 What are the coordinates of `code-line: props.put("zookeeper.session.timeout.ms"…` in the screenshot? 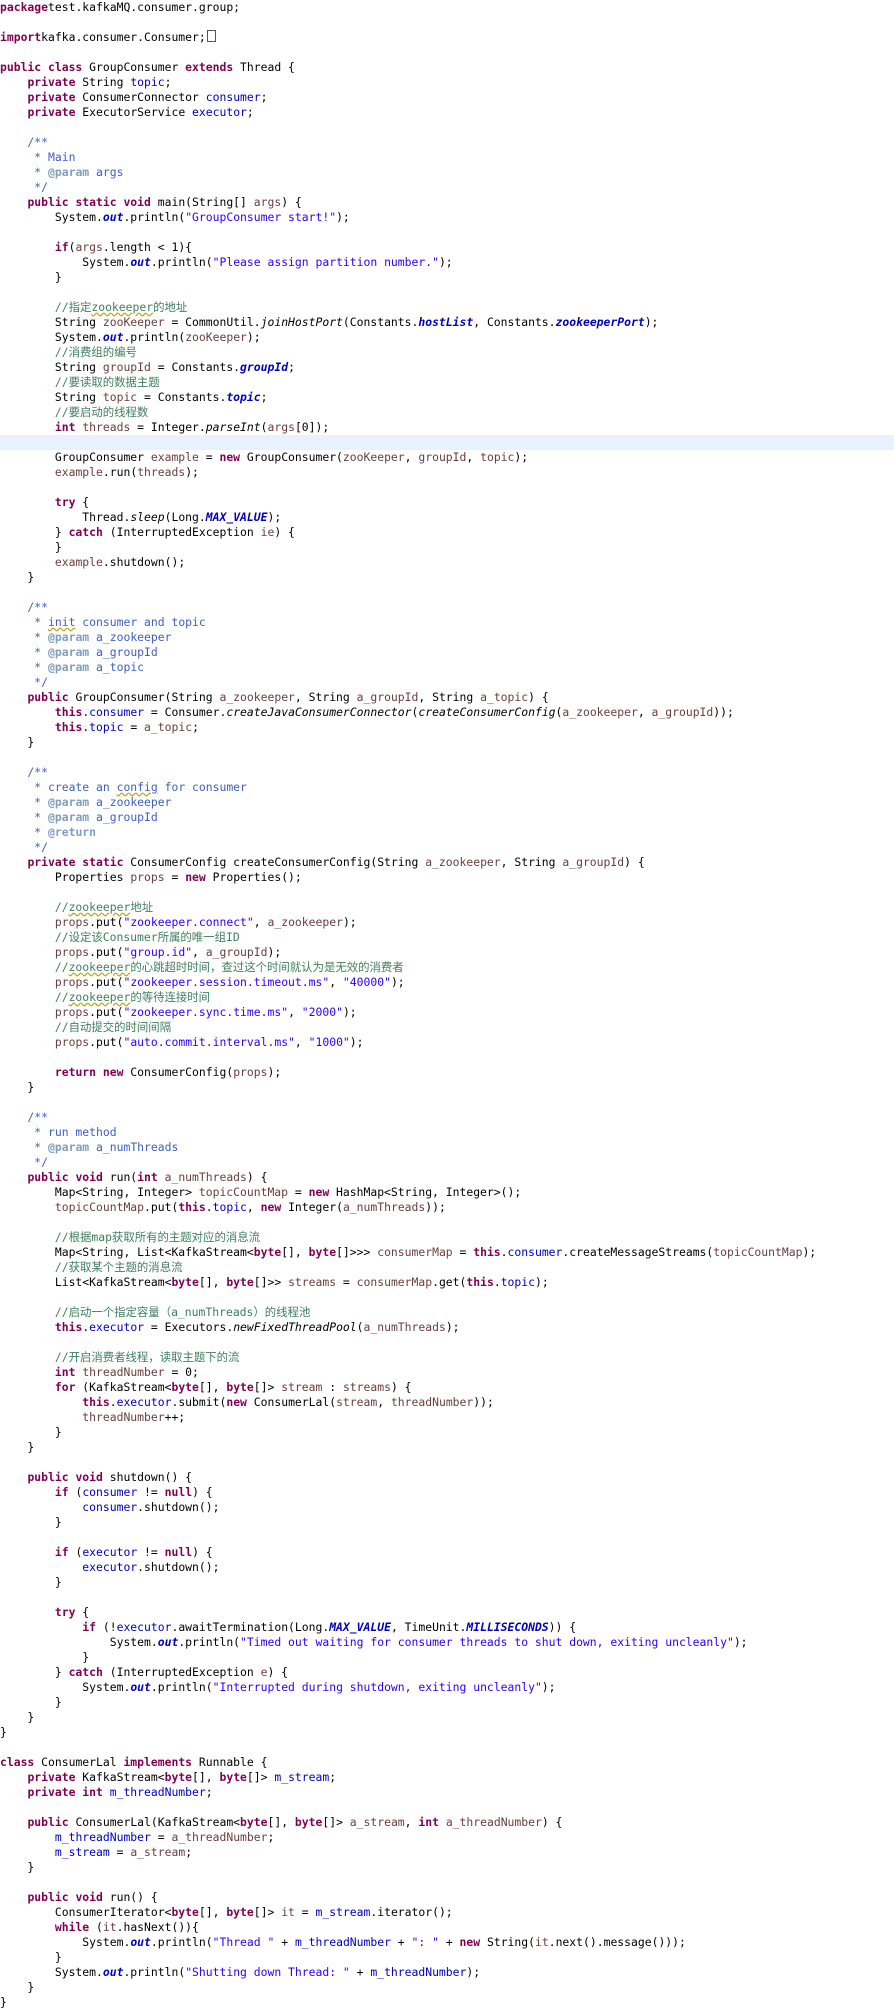 It's located at (447, 982).